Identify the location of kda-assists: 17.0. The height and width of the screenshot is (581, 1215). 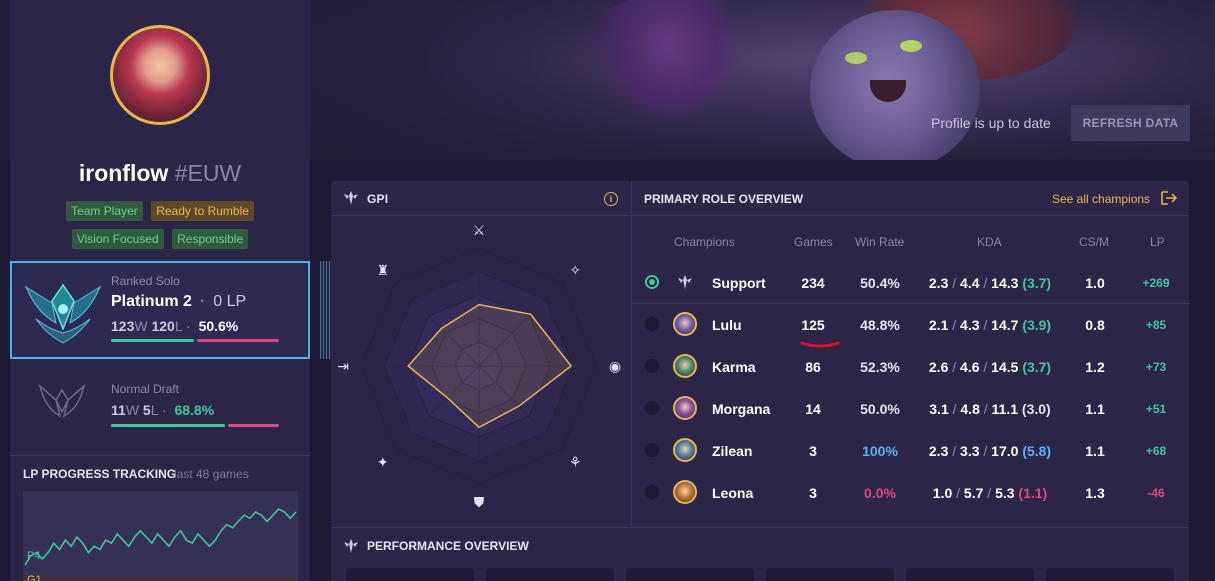
(1005, 451).